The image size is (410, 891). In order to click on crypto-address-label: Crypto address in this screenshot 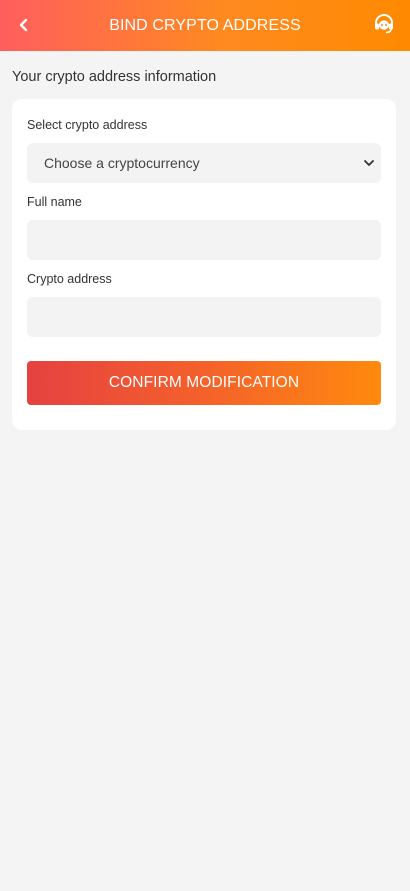, I will do `click(69, 279)`.